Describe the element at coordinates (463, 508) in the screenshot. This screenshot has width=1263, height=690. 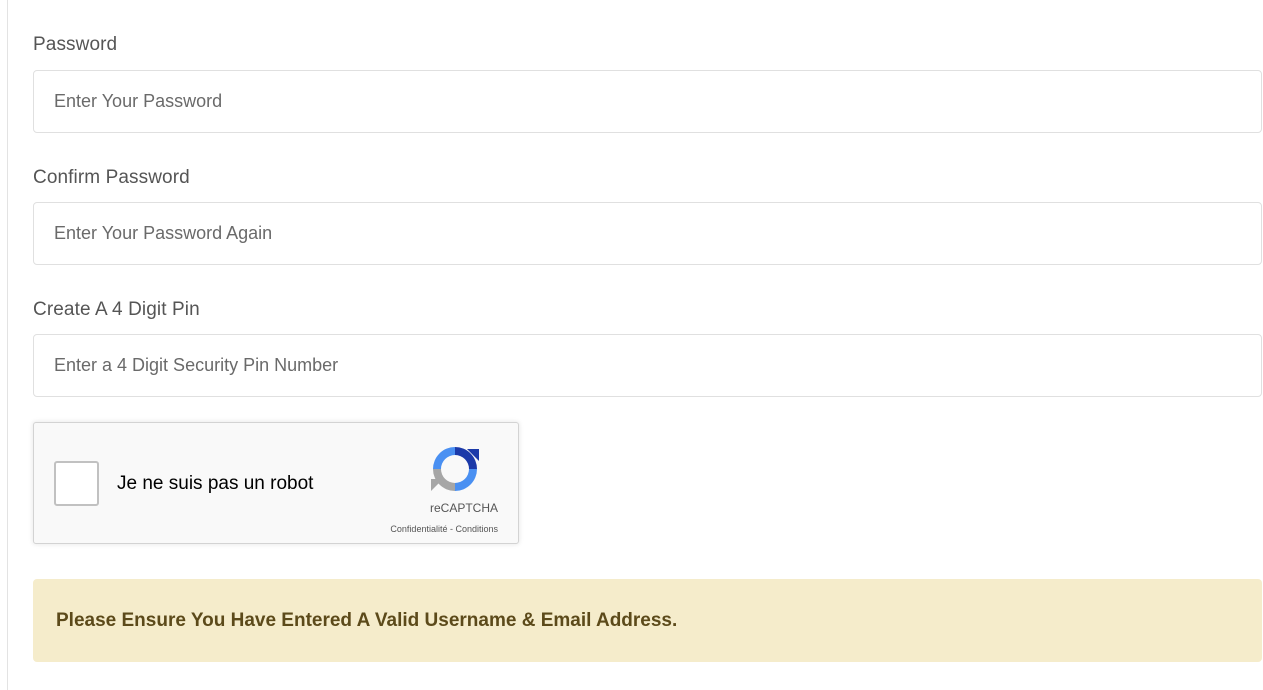
I see `recaptcha-brand-text: reCAPTCHA` at that location.